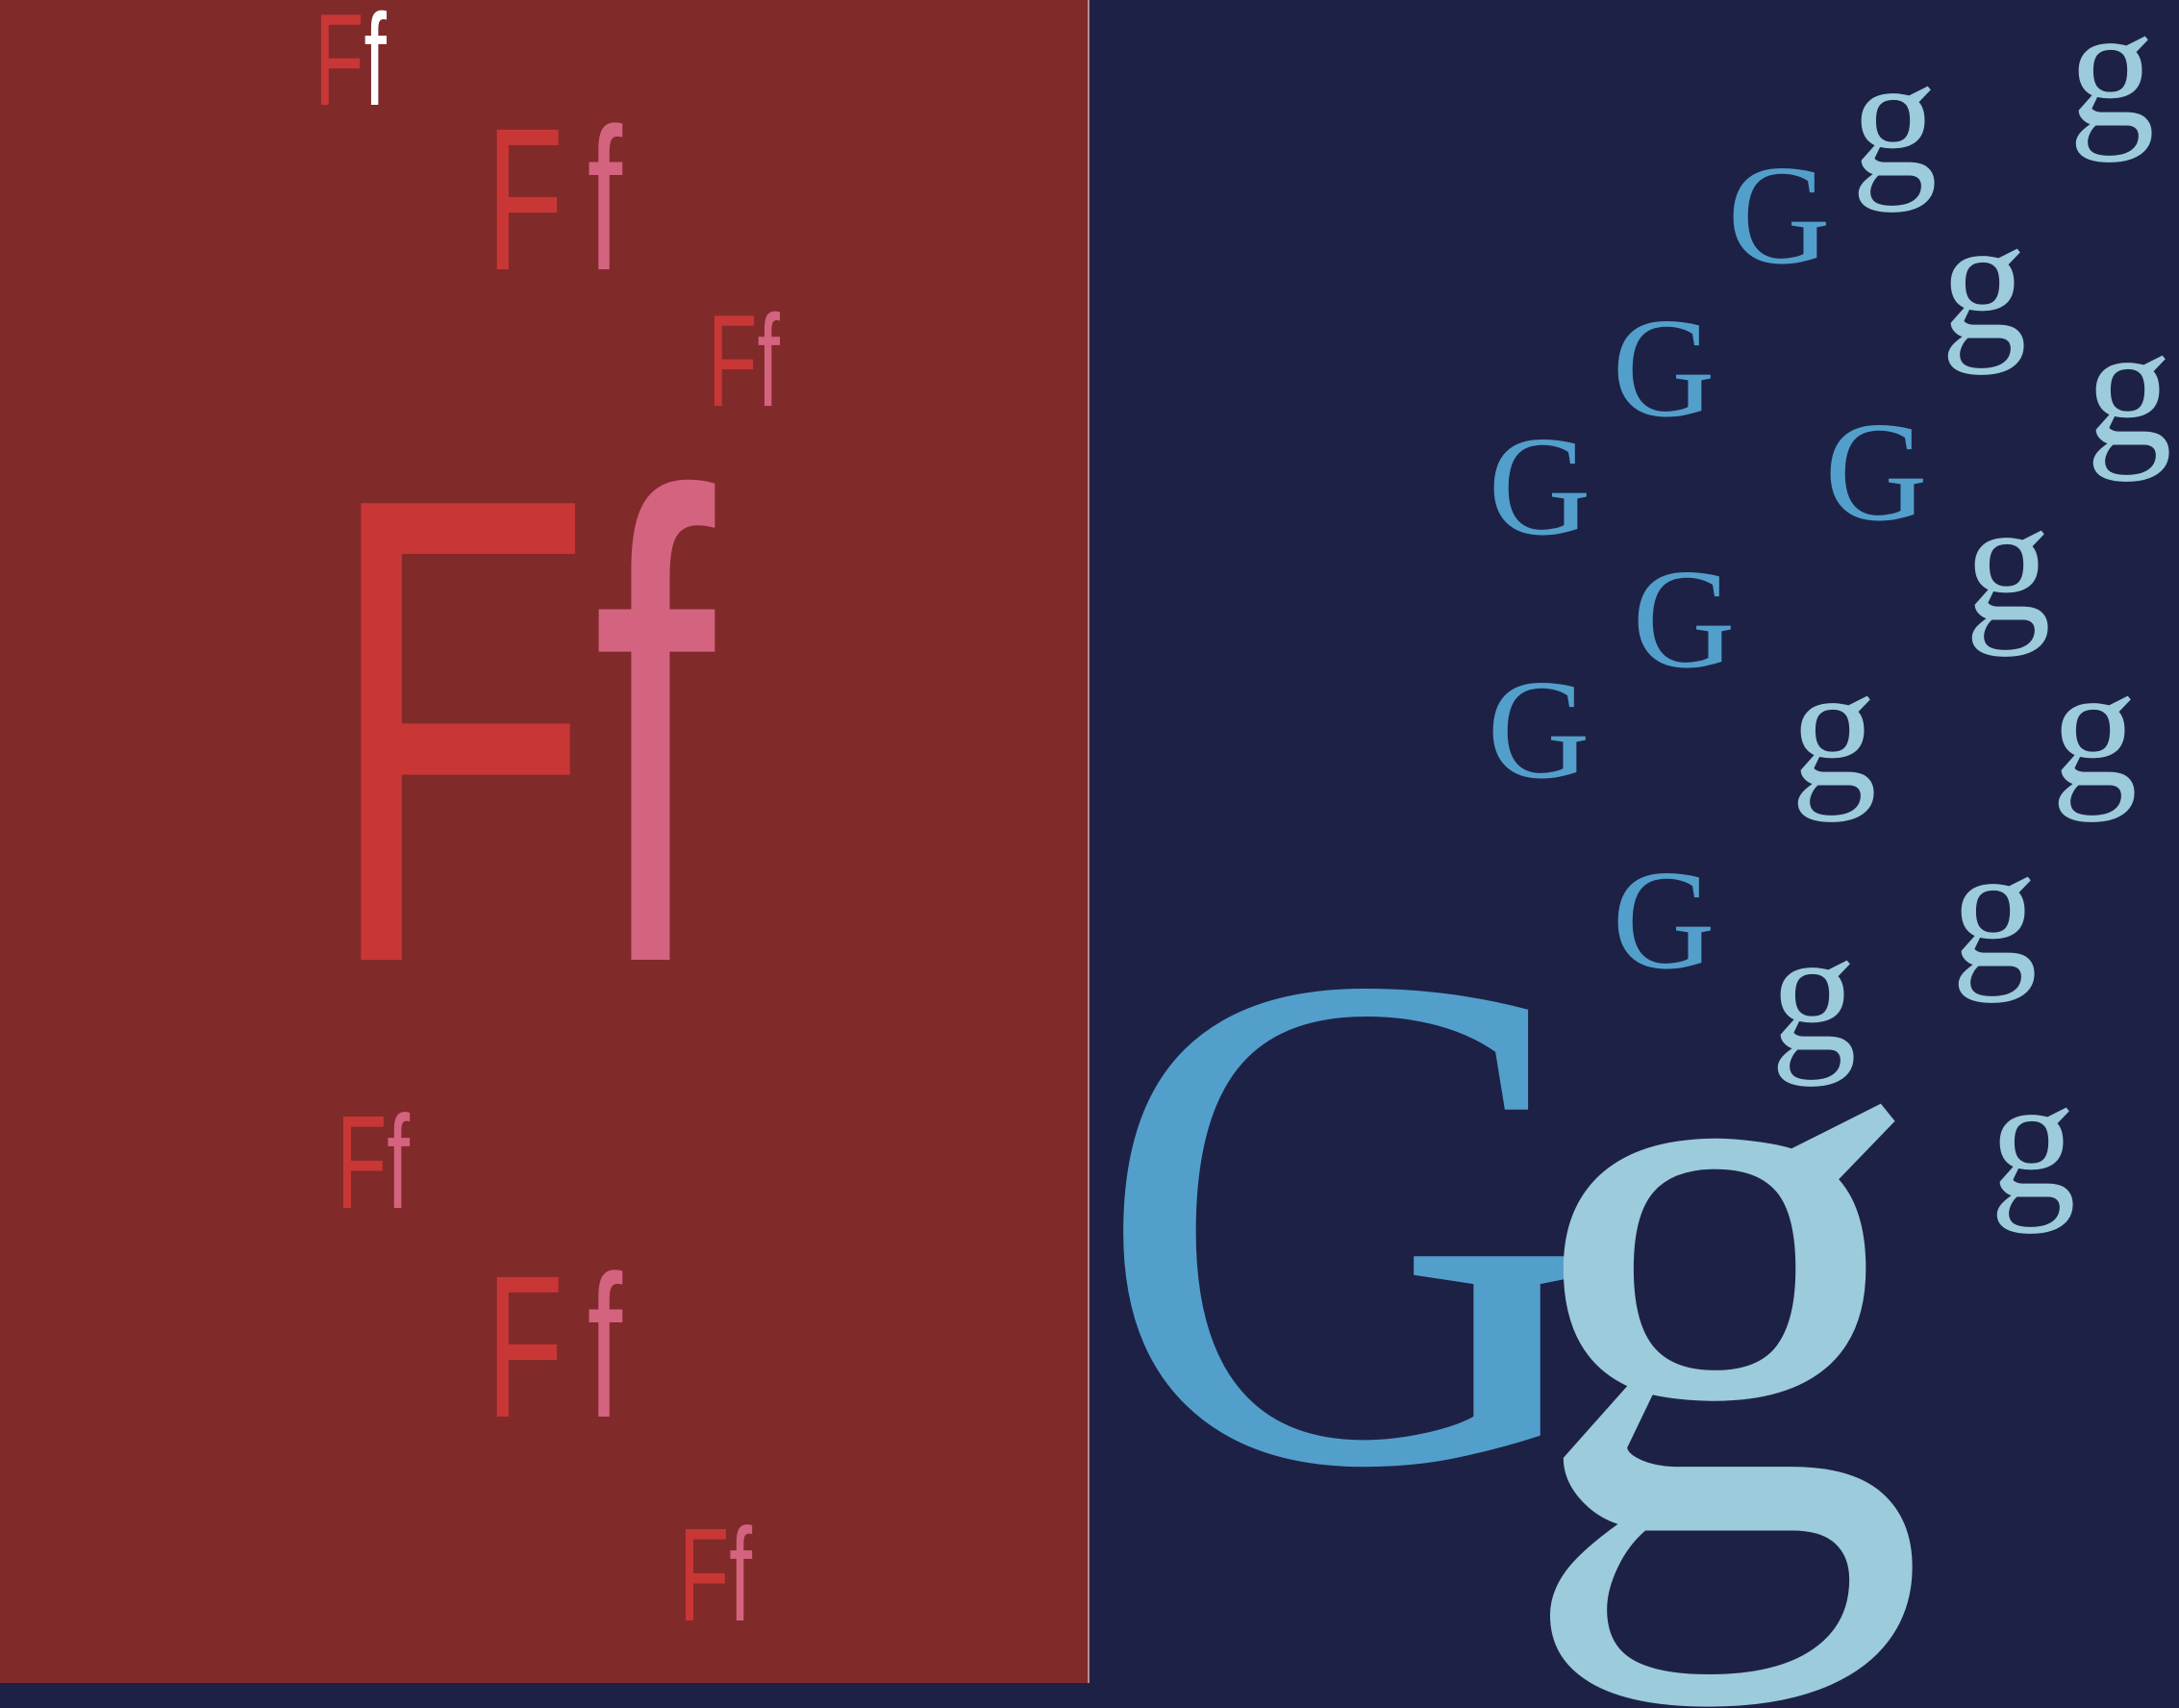 The width and height of the screenshot is (2179, 1708). I want to click on ff-pair-large: Ff, so click(519, 731).